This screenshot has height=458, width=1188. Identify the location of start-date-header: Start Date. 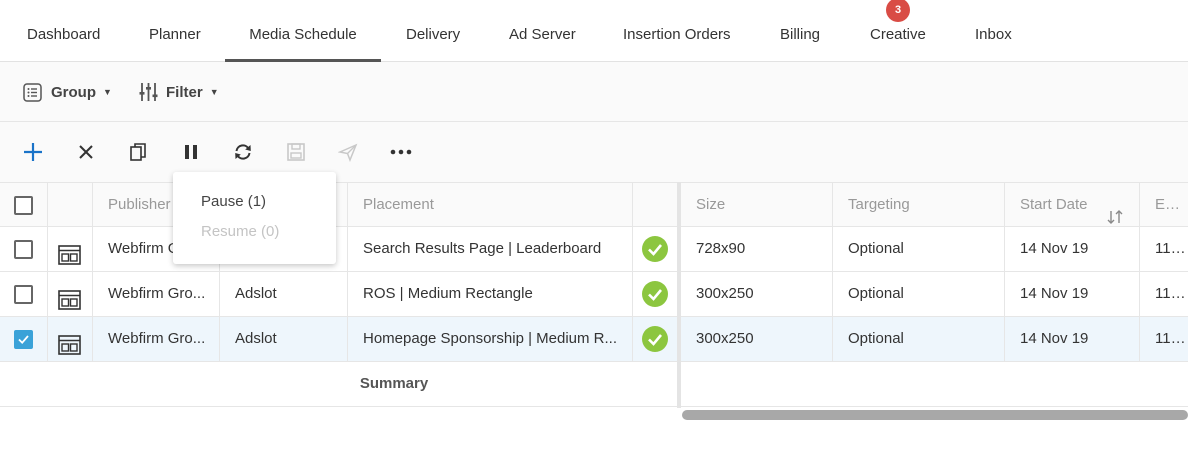
(1072, 205).